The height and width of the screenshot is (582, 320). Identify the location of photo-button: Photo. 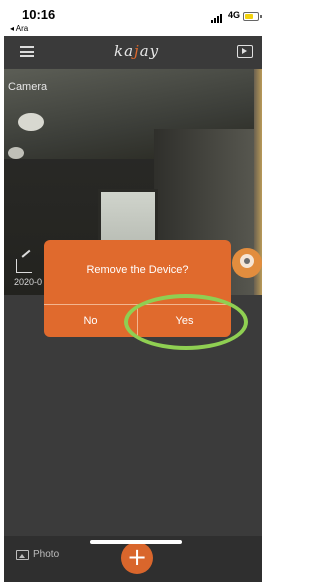
(37, 554).